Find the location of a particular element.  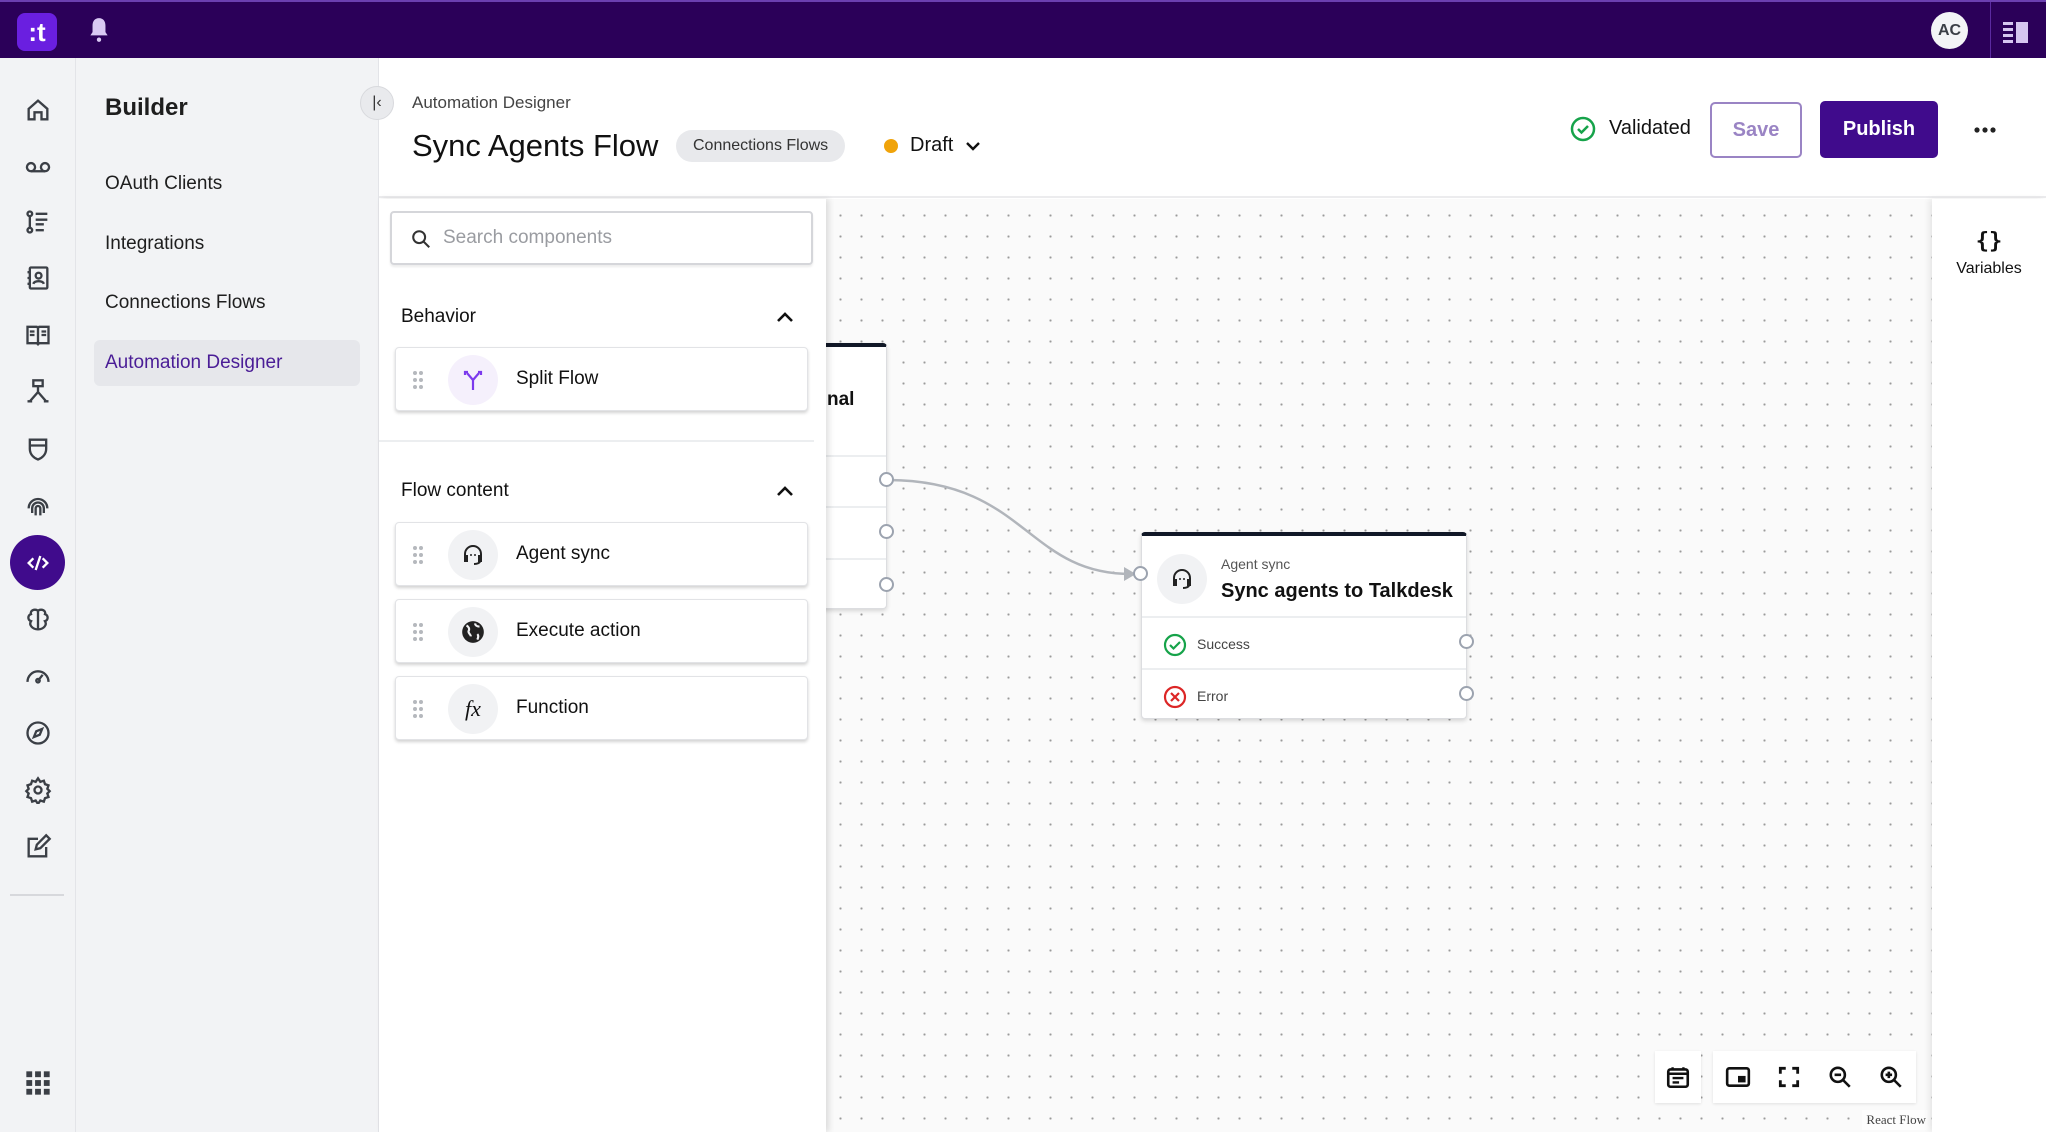

split-icon is located at coordinates (473, 380).